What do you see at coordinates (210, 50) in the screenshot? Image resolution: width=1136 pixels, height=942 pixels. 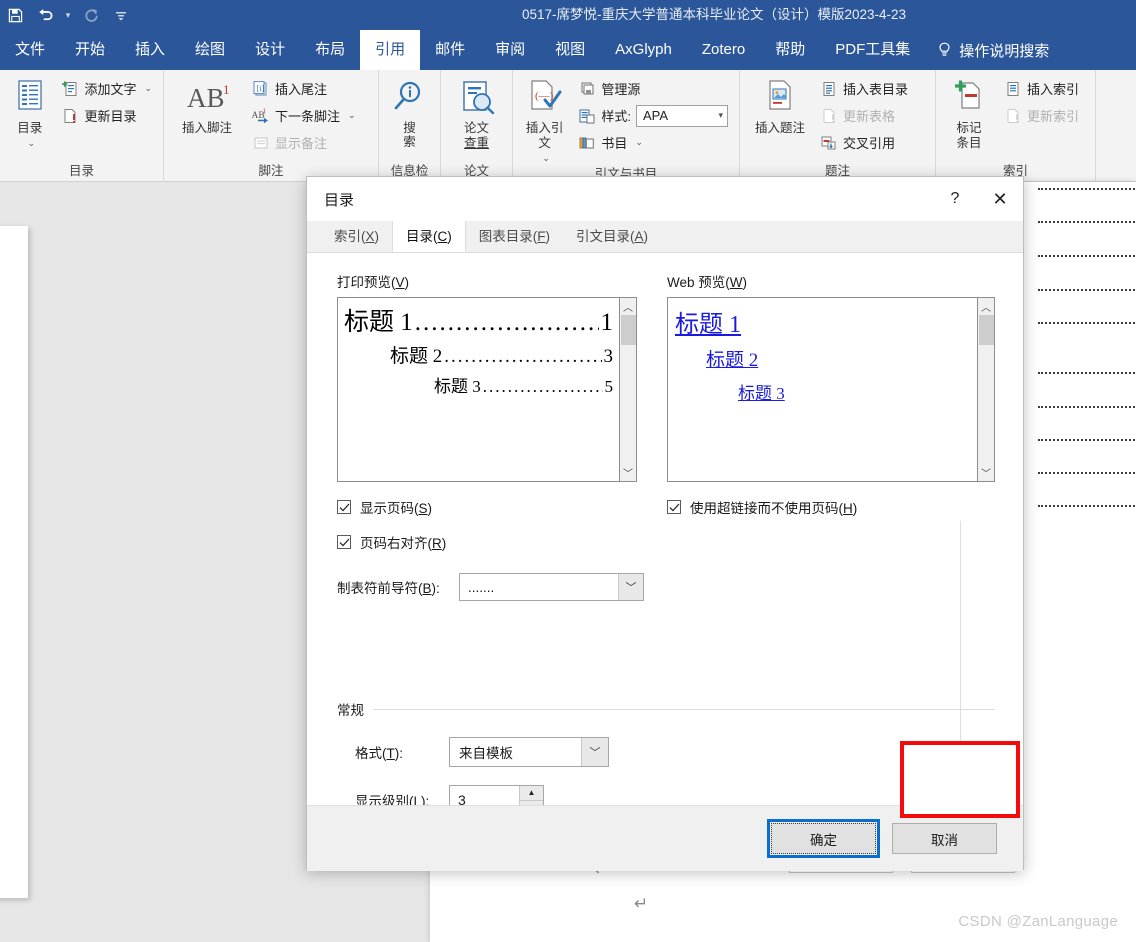 I see `ribbon-tab-3: 绘图` at bounding box center [210, 50].